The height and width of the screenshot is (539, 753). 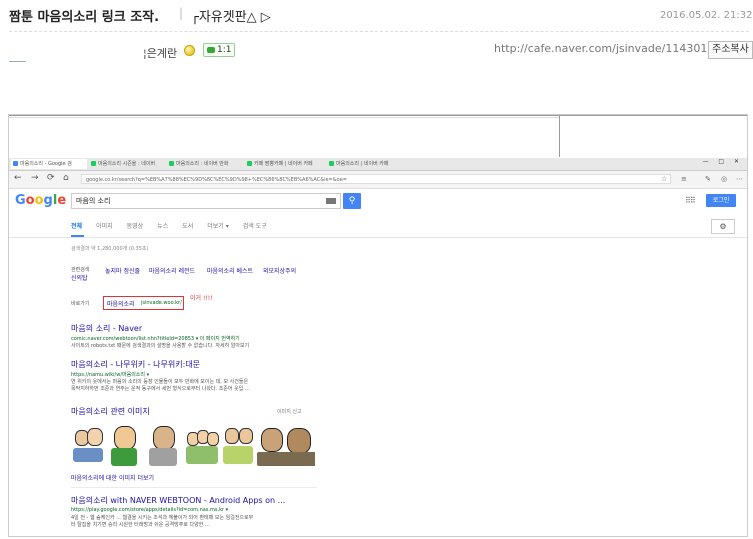 I want to click on related-search-link: 신의탑, so click(x=79, y=277).